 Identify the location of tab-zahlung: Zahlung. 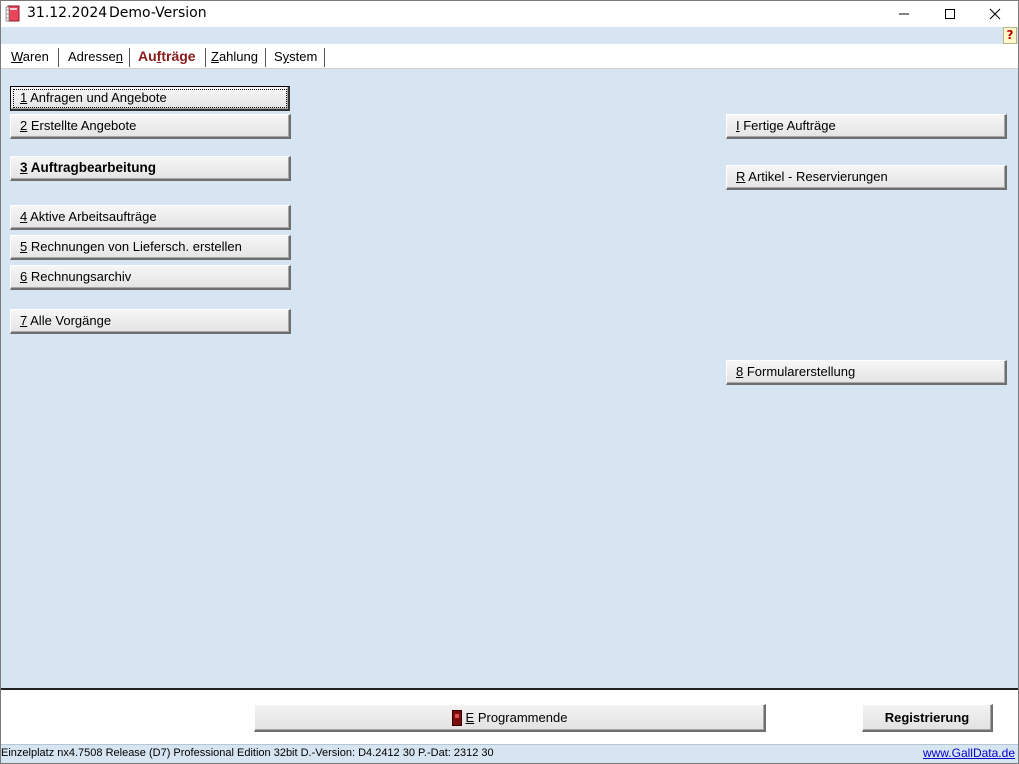
(234, 58).